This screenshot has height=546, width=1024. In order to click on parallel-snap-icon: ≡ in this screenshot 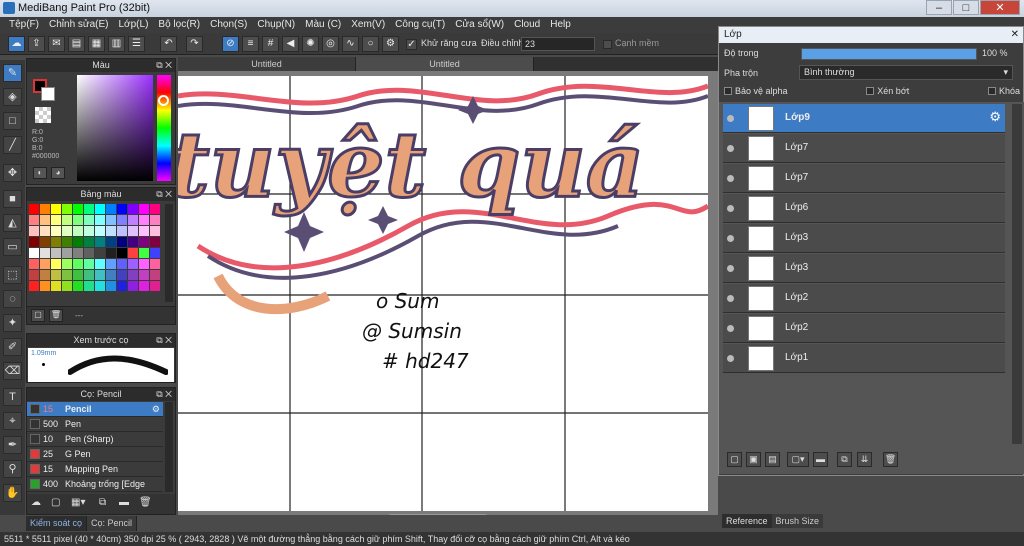, I will do `click(250, 44)`.